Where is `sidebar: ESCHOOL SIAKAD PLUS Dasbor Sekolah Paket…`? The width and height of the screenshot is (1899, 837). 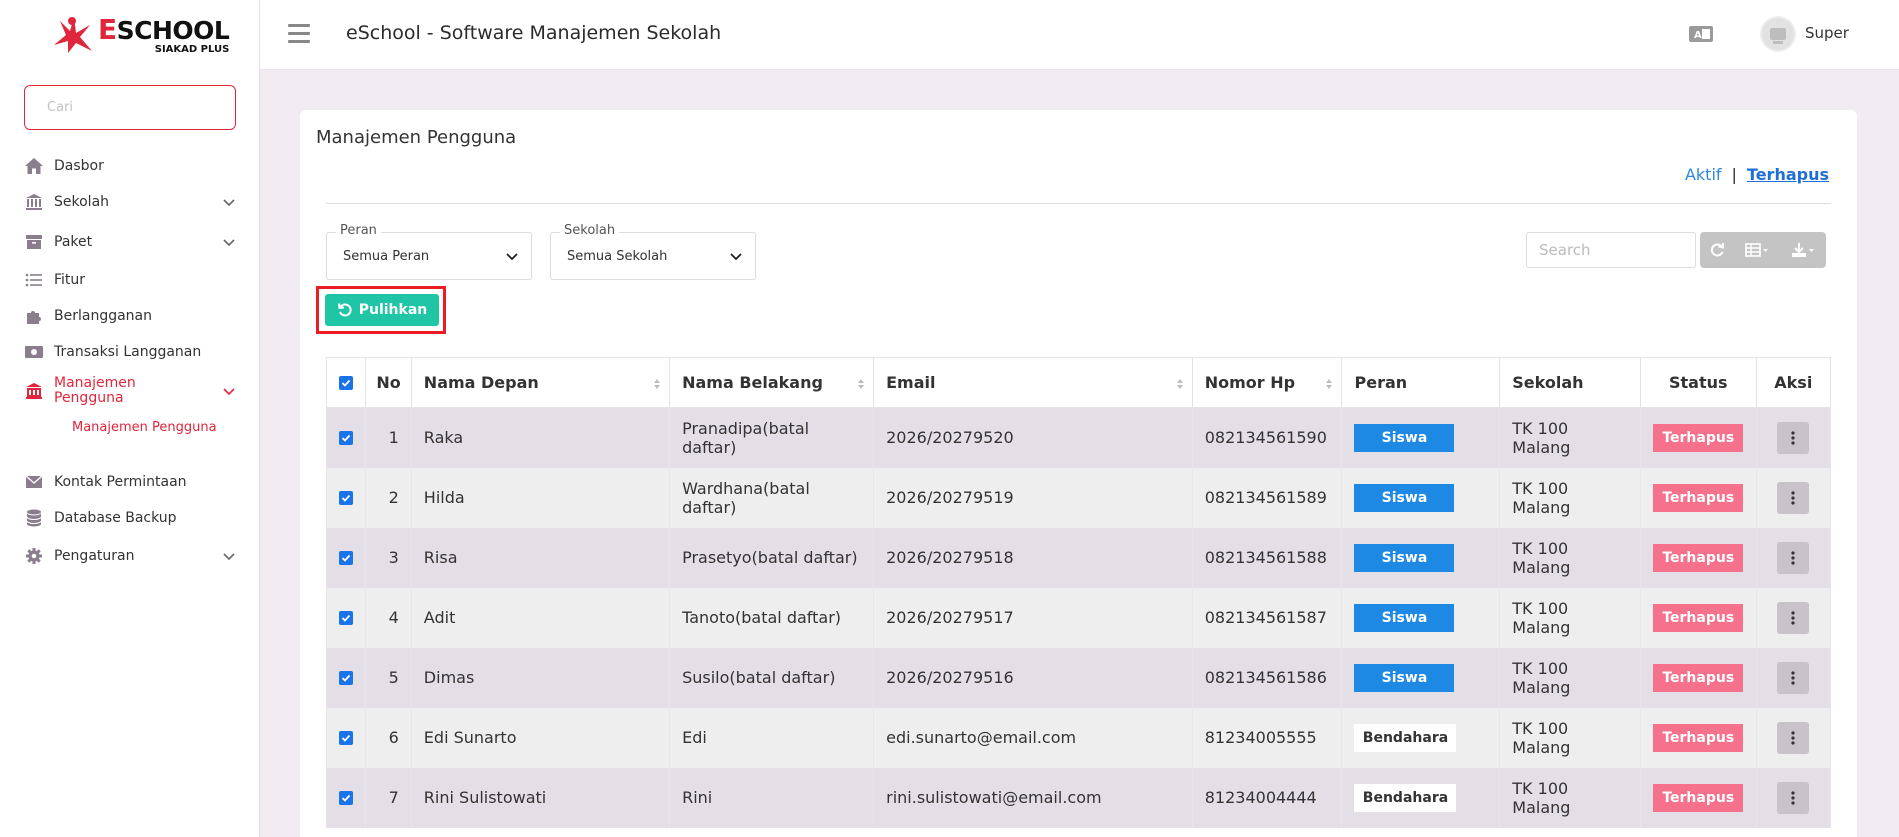
sidebar: ESCHOOL SIAKAD PLUS Dasbor Sekolah Paket… is located at coordinates (130, 418).